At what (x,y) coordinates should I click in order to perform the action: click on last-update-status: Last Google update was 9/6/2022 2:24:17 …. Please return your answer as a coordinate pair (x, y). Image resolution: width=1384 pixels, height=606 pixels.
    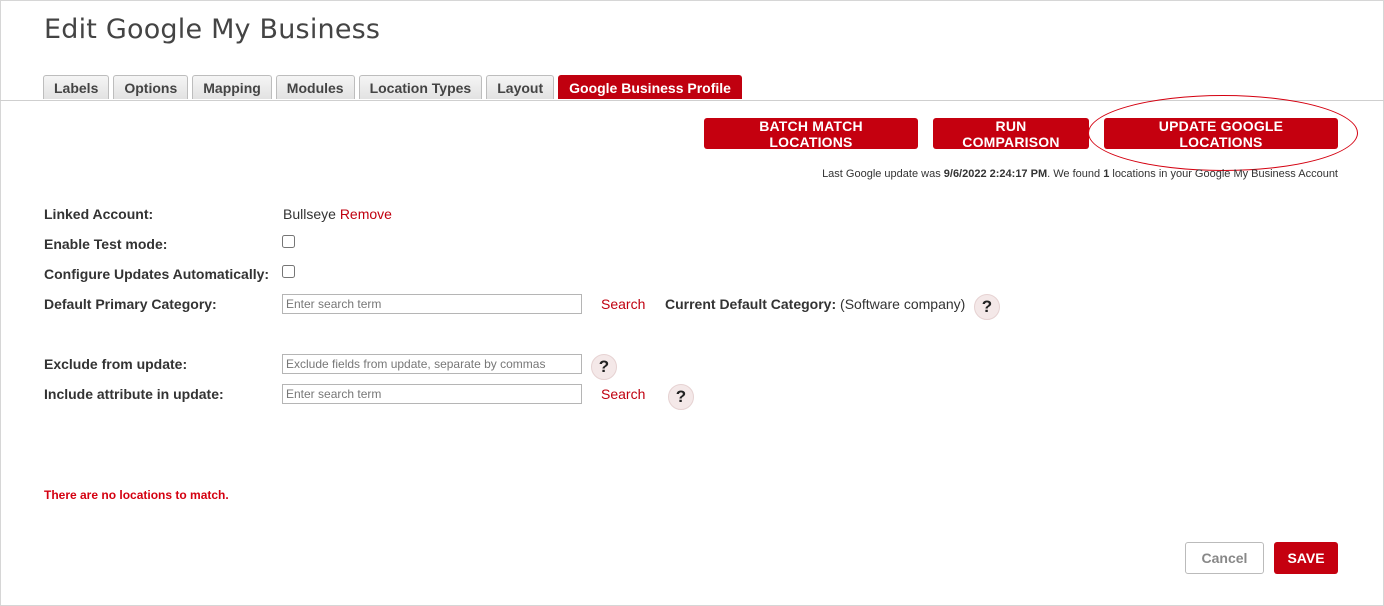
    Looking at the image, I should click on (1080, 174).